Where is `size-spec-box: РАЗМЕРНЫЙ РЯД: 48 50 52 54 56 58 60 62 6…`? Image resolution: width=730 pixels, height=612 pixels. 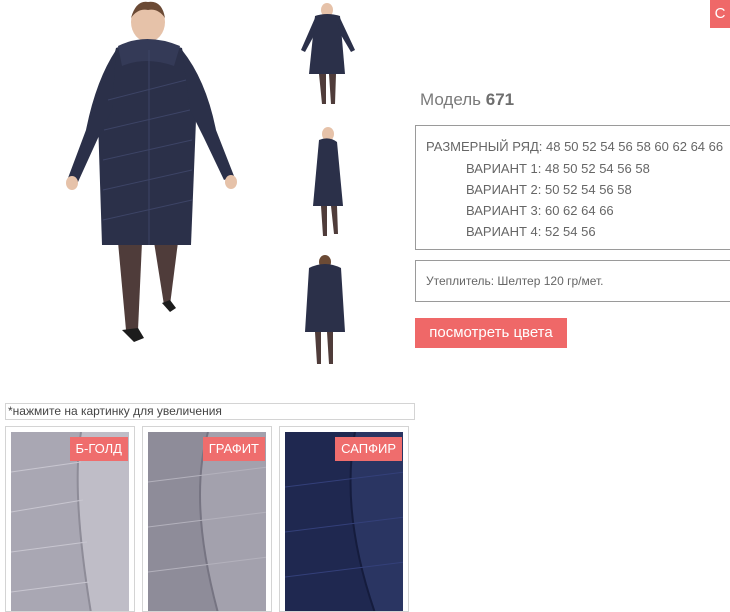
size-spec-box: РАЗМЕРНЫЙ РЯД: 48 50 52 54 56 58 60 62 6… is located at coordinates (572, 187).